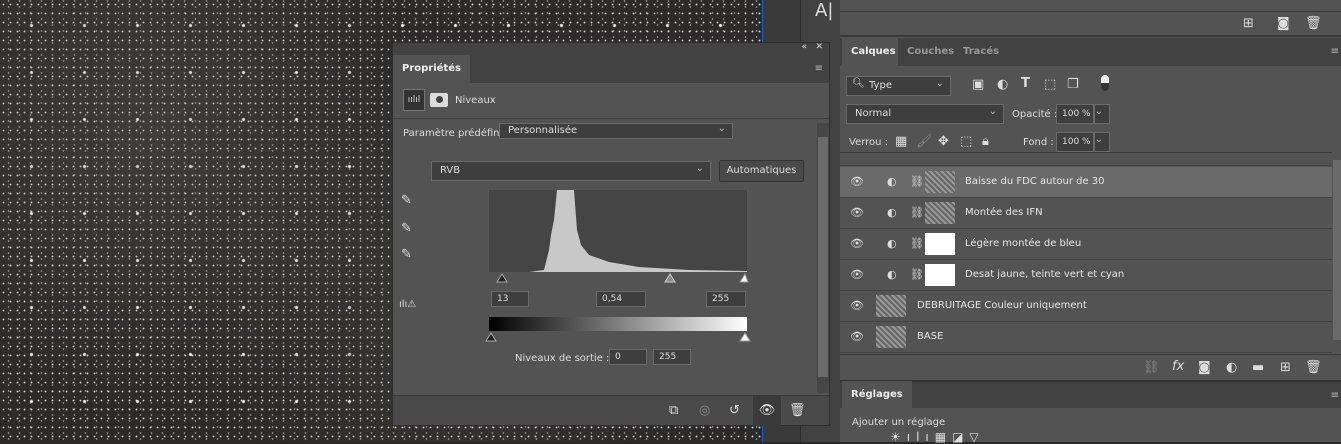 This screenshot has height=444, width=1341. What do you see at coordinates (571, 170) in the screenshot?
I see `channel-select: RVB` at bounding box center [571, 170].